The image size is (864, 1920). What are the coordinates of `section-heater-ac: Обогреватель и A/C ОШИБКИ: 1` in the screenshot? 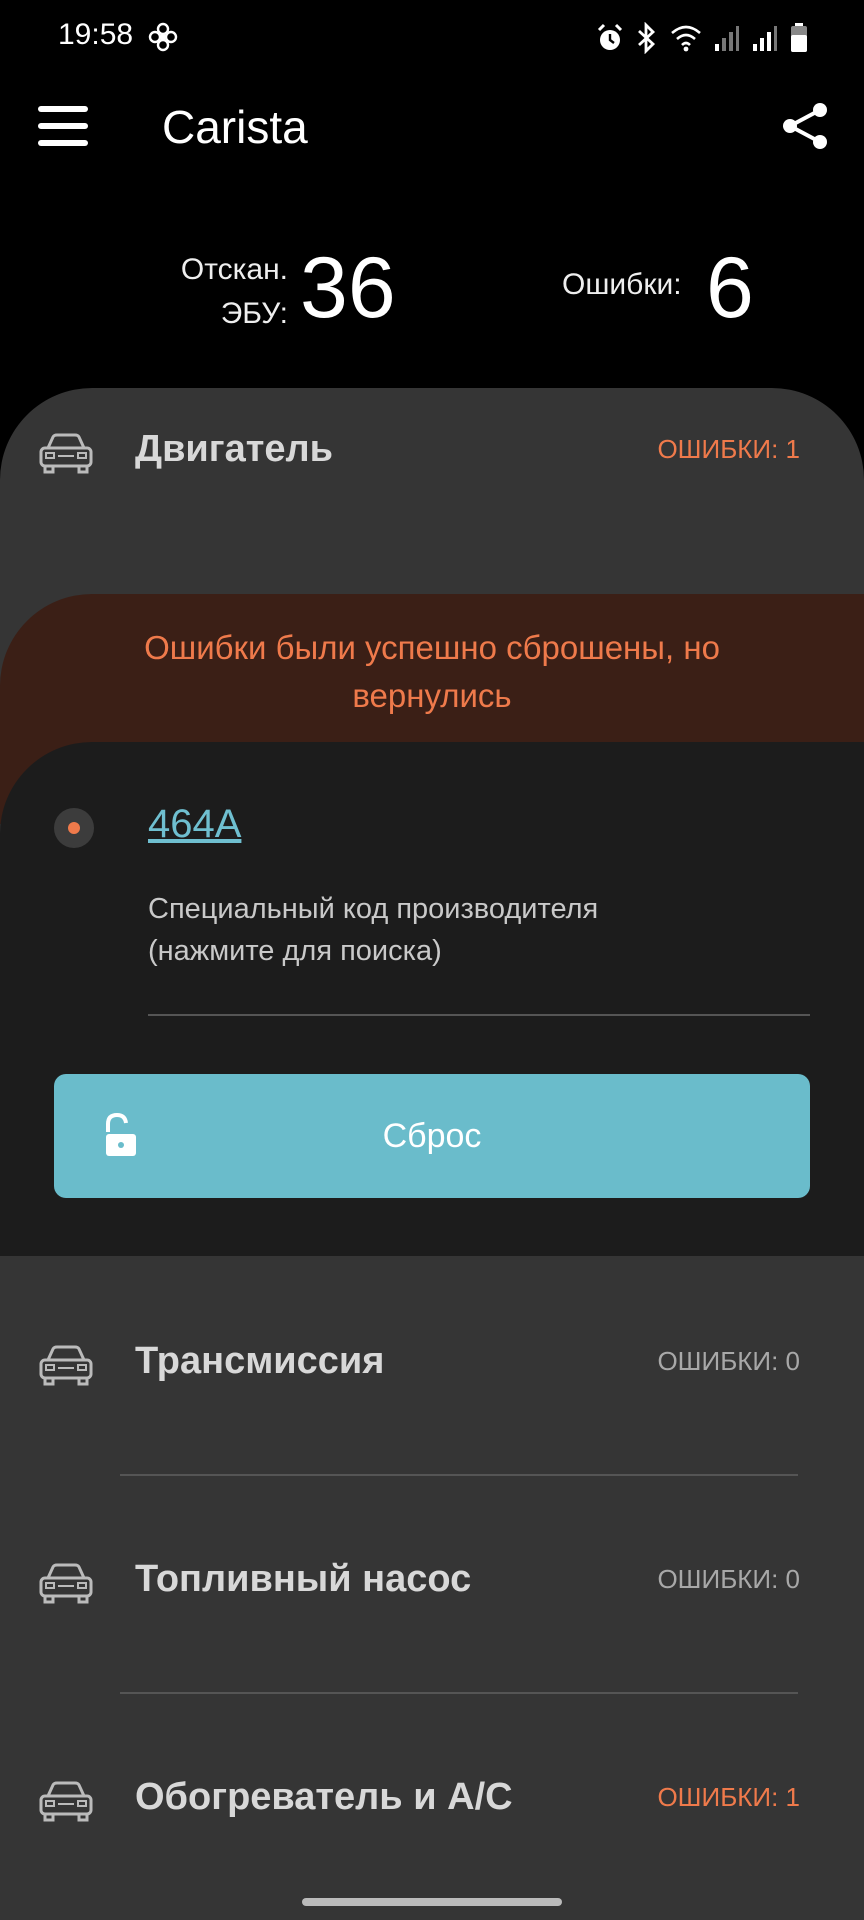 It's located at (432, 1801).